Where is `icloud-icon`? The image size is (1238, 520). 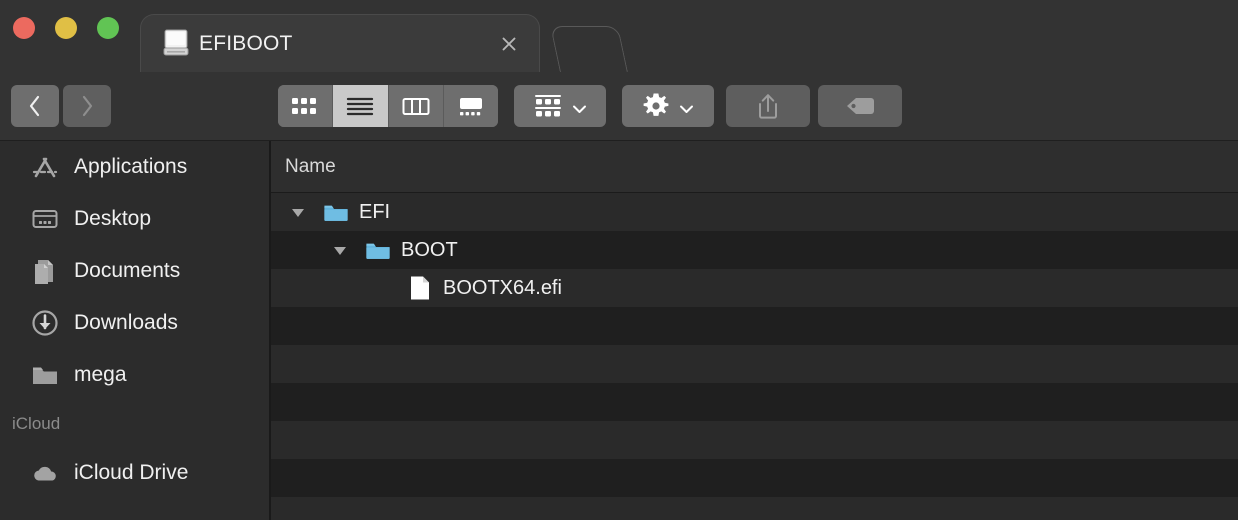
icloud-icon is located at coordinates (45, 473).